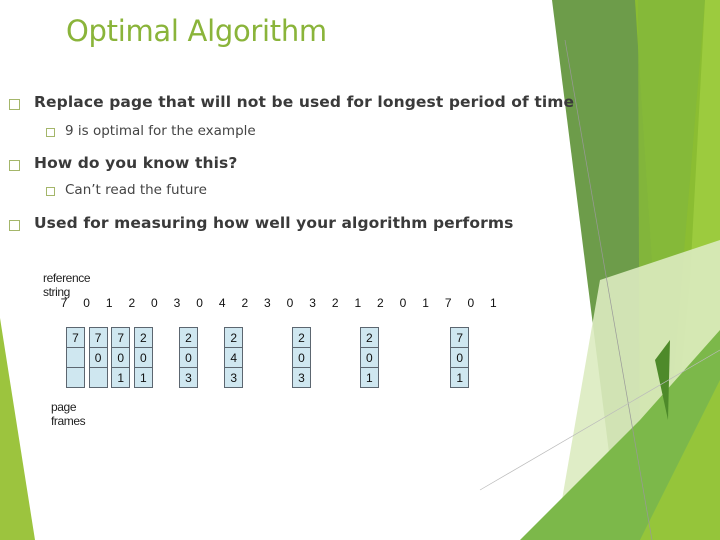 Image resolution: width=720 pixels, height=540 pixels. What do you see at coordinates (68, 414) in the screenshot?
I see `page-frames-label: page frames` at bounding box center [68, 414].